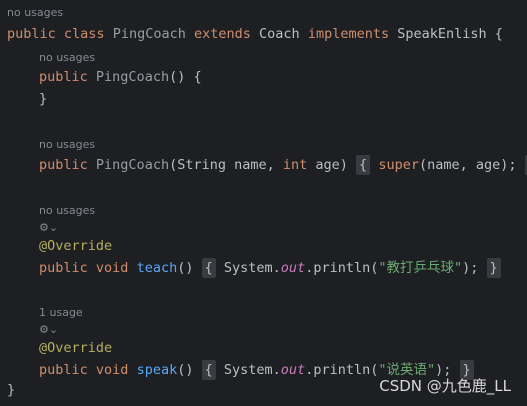  I want to click on usages-hint-teach: no usages, so click(67, 211).